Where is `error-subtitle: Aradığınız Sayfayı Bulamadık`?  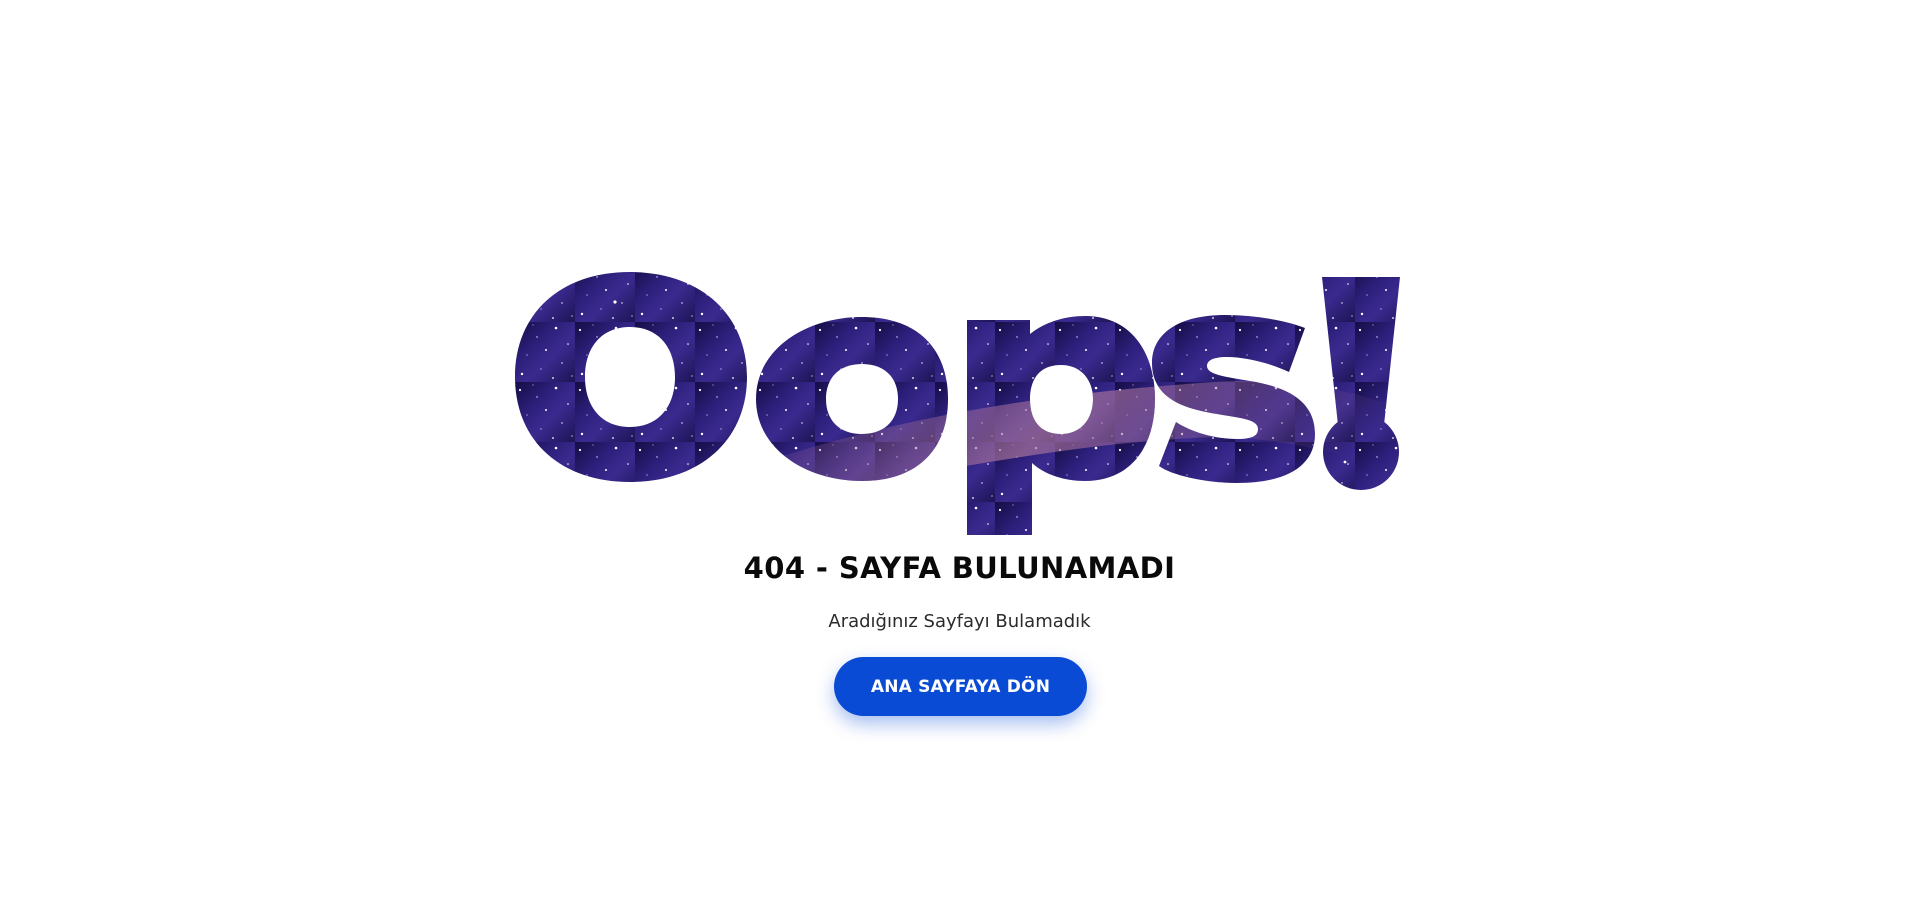 error-subtitle: Aradığınız Sayfayı Bulamadık is located at coordinates (959, 621).